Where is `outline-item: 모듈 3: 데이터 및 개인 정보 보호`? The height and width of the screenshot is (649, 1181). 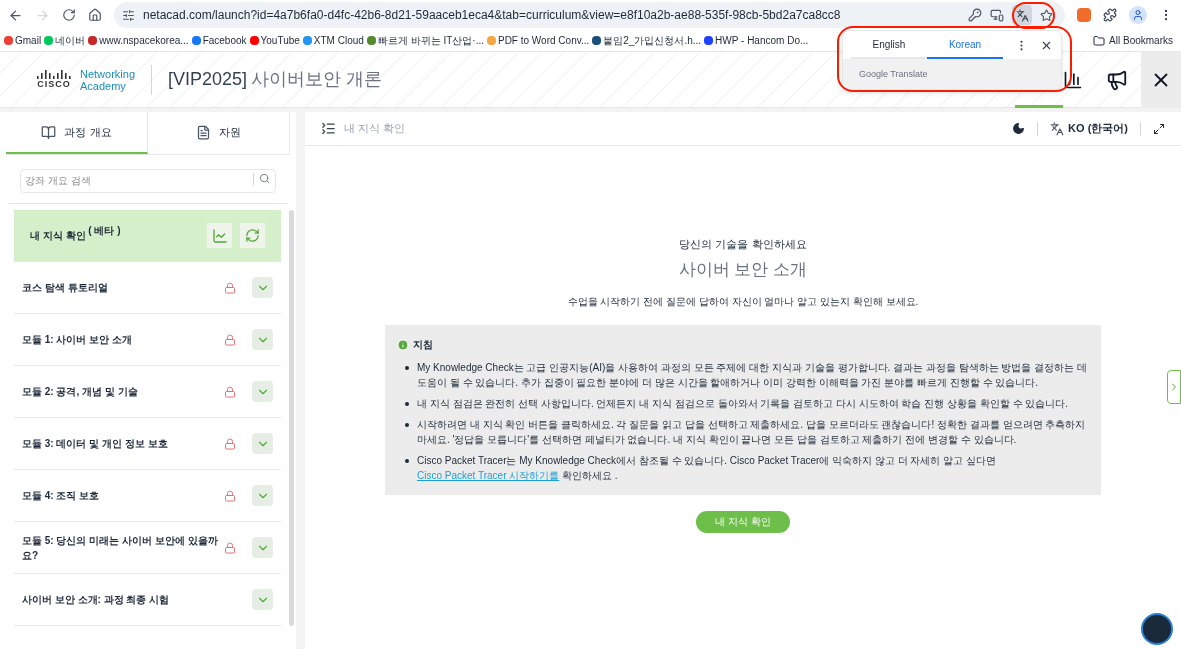 outline-item: 모듈 3: 데이터 및 개인 정보 보호 is located at coordinates (147, 444).